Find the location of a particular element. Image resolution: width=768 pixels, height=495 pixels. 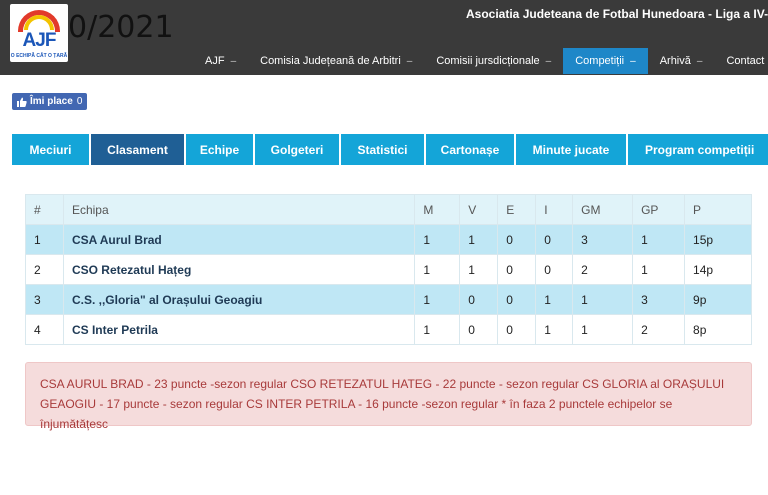

tab-label: Minute jucate is located at coordinates (571, 149).